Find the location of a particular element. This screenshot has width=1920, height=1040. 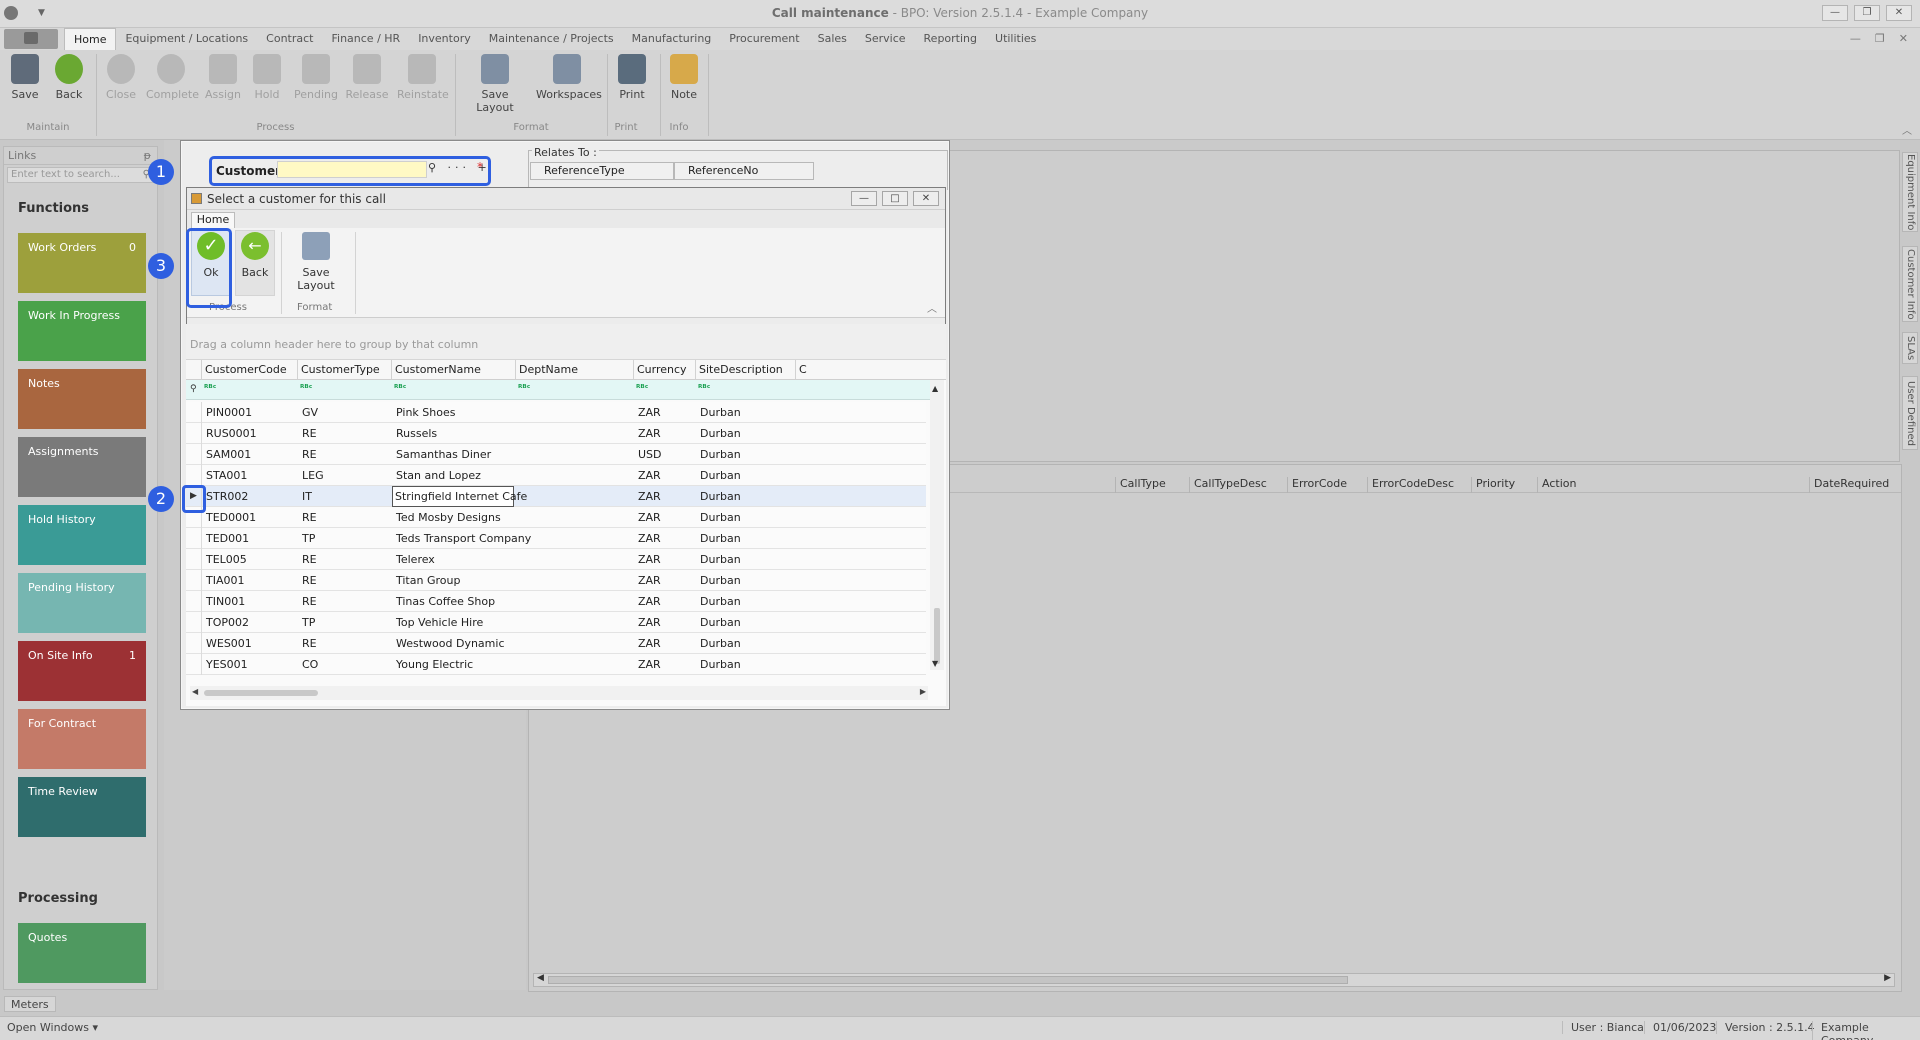

tab-user-defined: User Defined is located at coordinates (1910, 413).